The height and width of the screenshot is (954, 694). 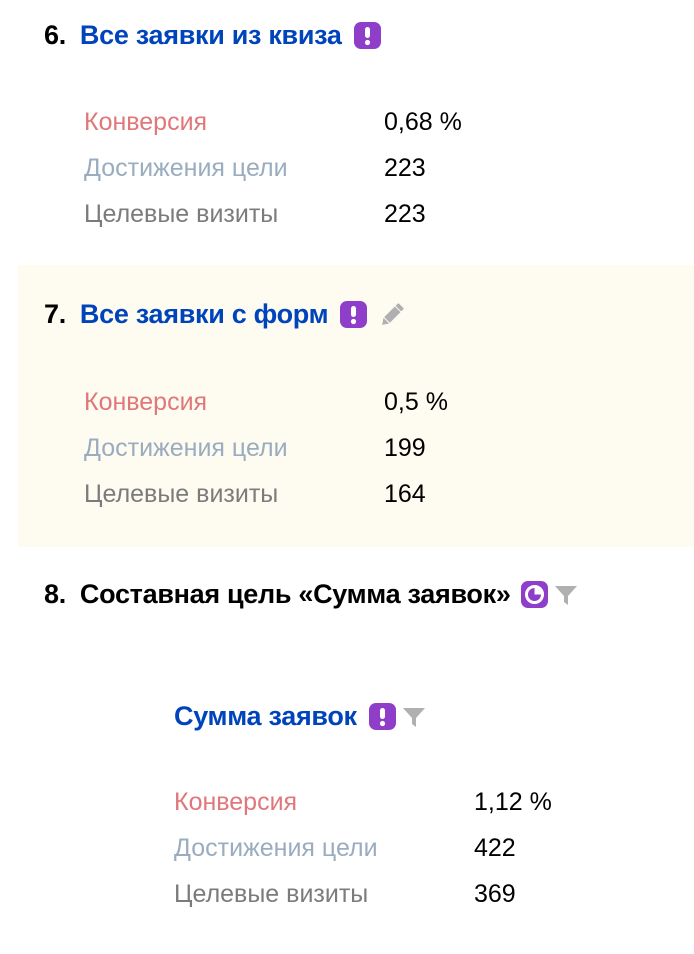 I want to click on stat-row-reaches: Достижения цели 223, so click(x=273, y=168).